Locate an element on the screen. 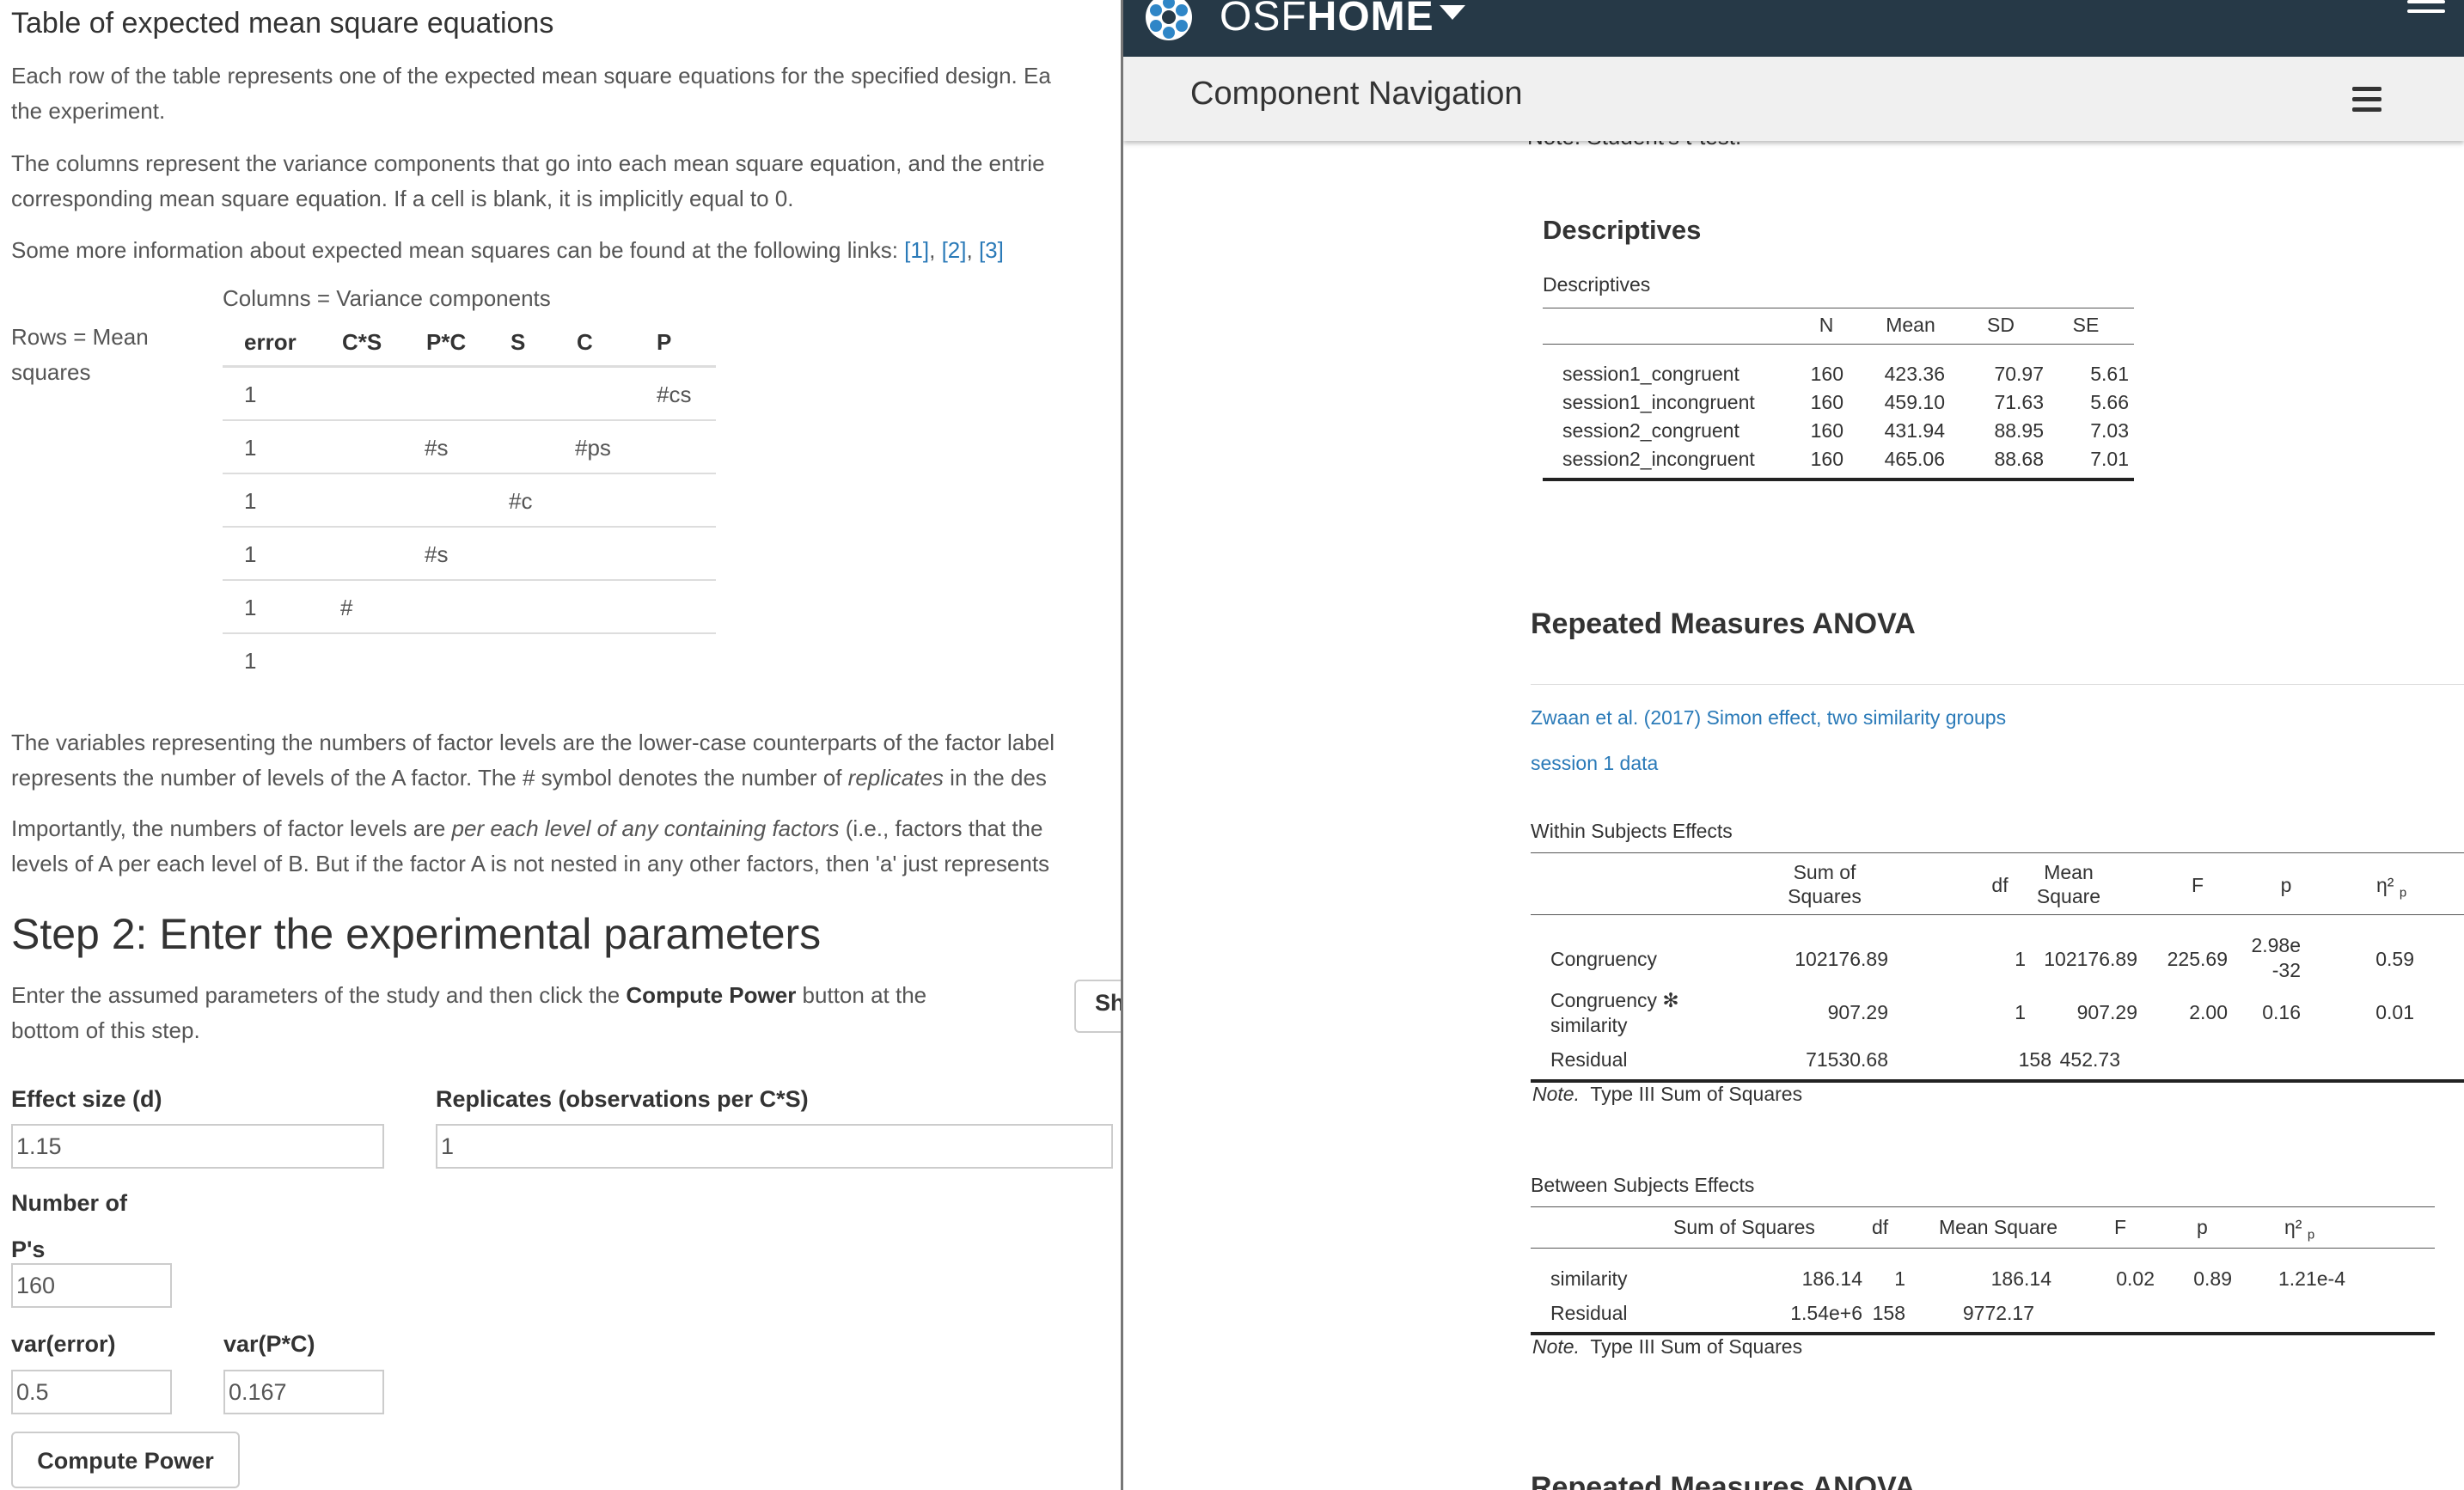 This screenshot has height=1490, width=2464. cell-df: 158 is located at coordinates (1888, 1313).